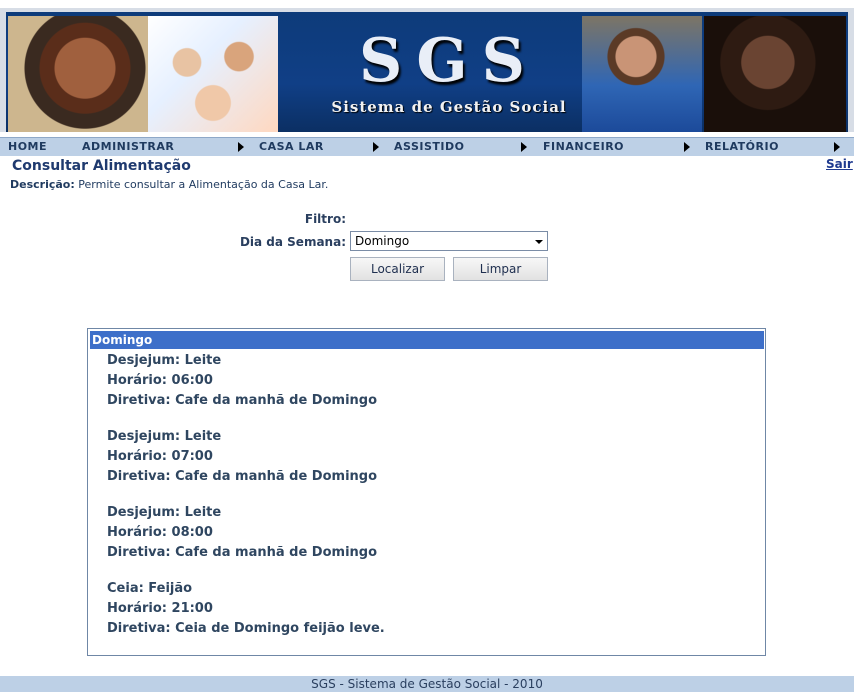 This screenshot has height=692, width=854. I want to click on logo-title: SGS, so click(449, 61).